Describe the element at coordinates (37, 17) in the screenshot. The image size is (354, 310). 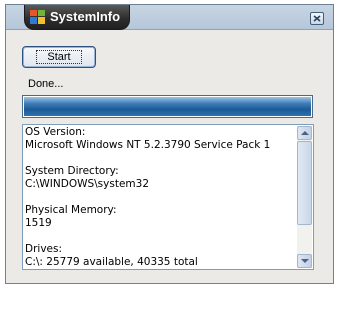
I see `windows-flag-icon` at that location.